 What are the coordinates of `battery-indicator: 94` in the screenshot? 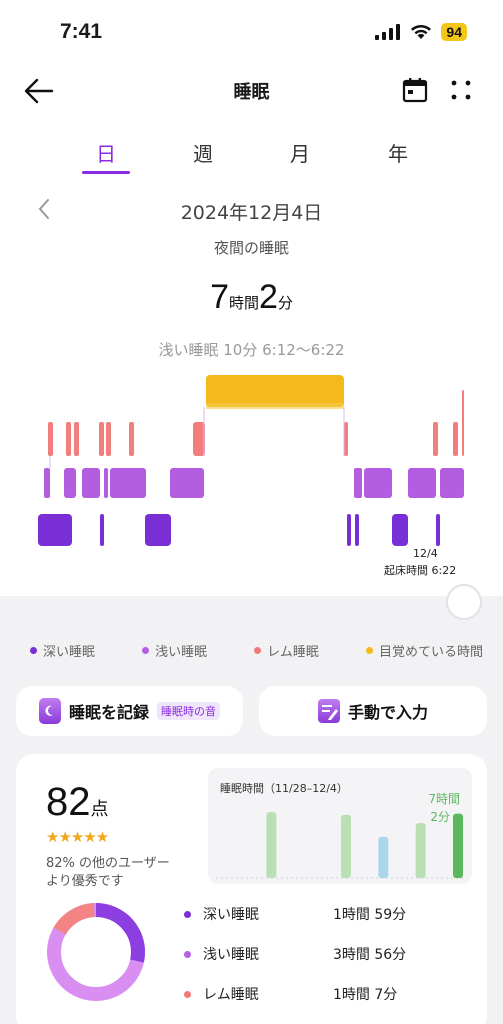 It's located at (454, 32).